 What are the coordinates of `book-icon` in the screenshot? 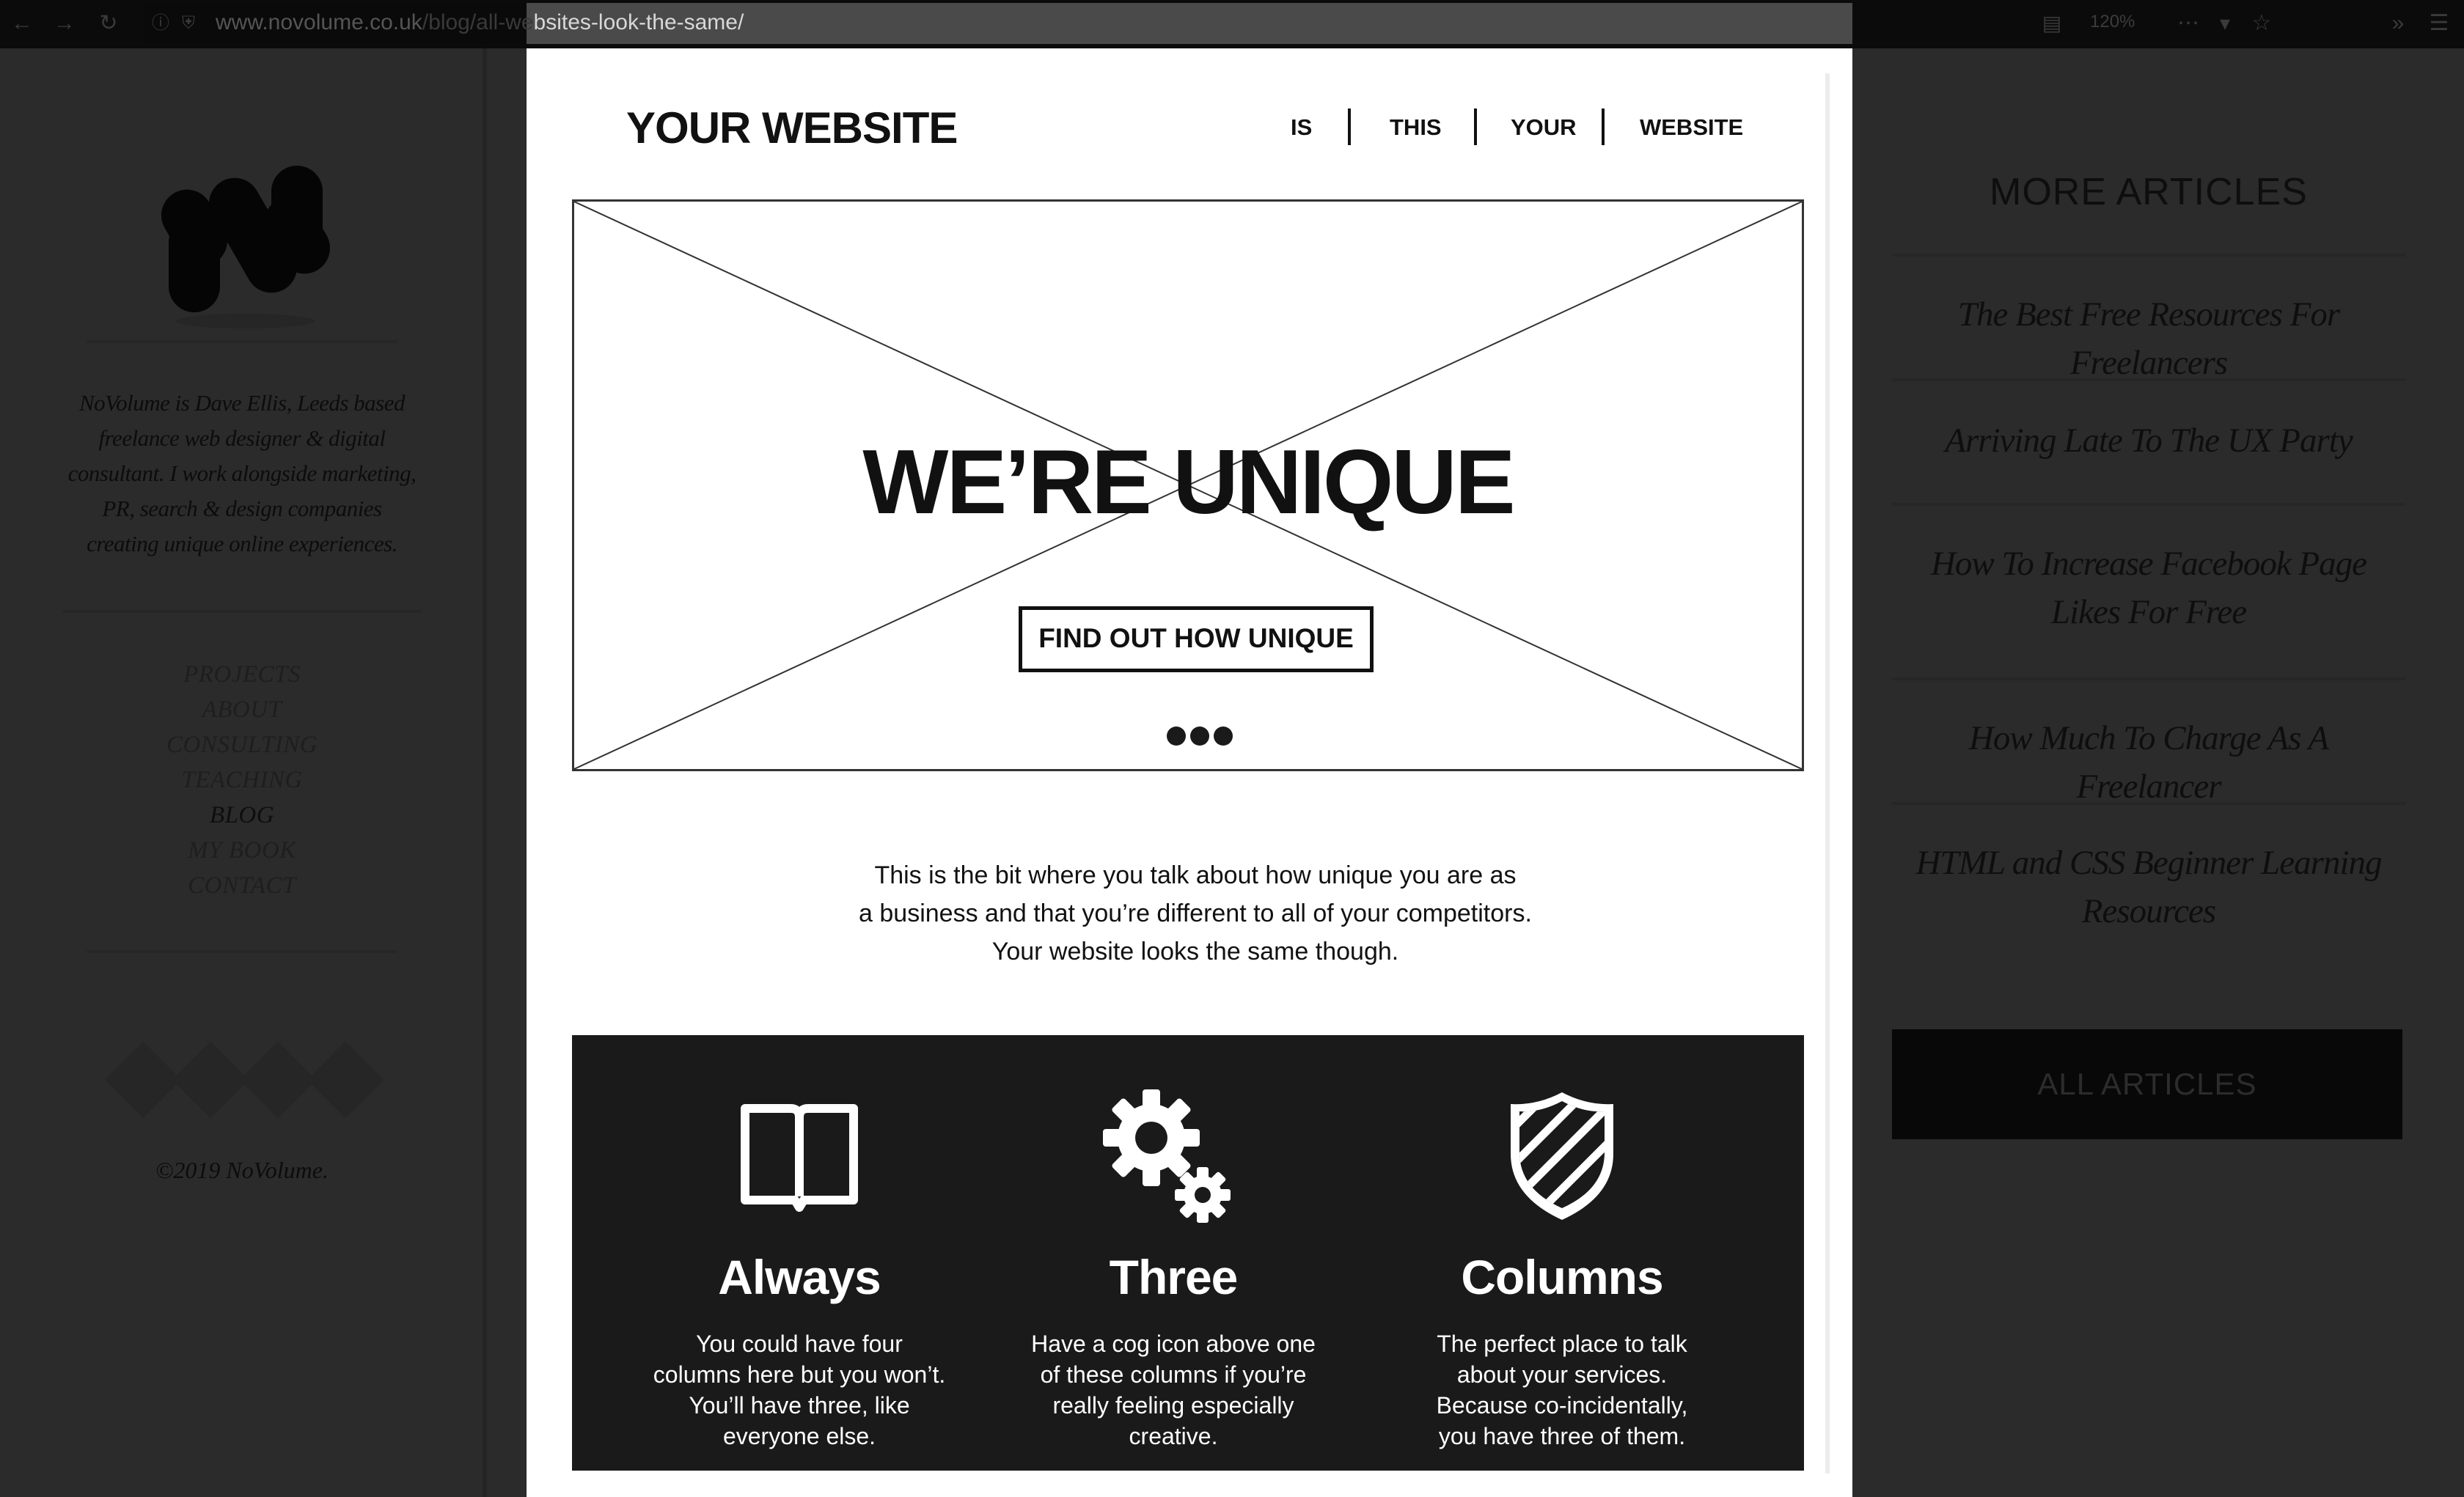 It's located at (799, 1158).